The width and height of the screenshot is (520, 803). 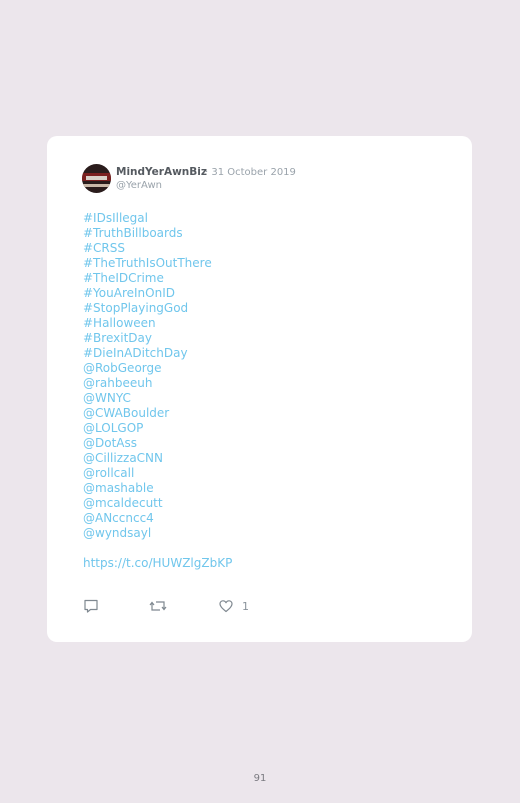 I want to click on hashtag-link: #TruthBillboards, so click(x=147, y=233).